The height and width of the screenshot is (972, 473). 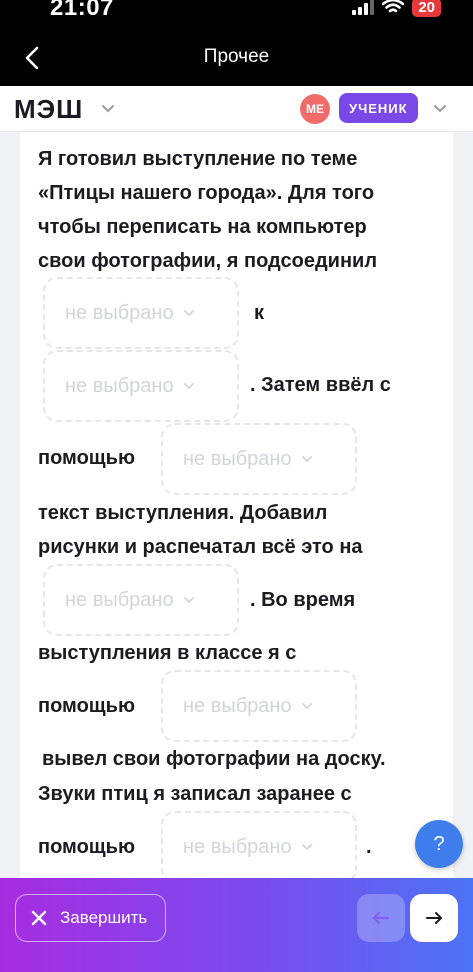 I want to click on question-text: выступления в классе я с, so click(x=167, y=653).